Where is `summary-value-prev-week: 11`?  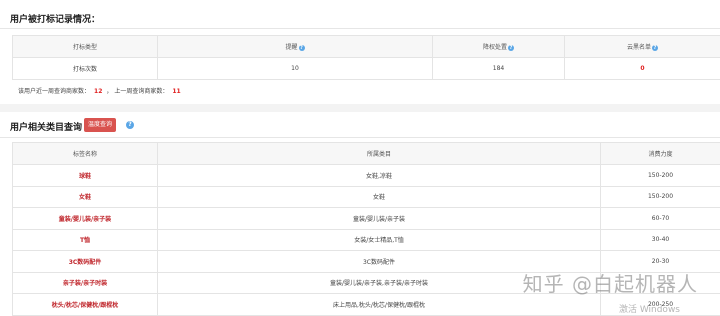 summary-value-prev-week: 11 is located at coordinates (176, 91).